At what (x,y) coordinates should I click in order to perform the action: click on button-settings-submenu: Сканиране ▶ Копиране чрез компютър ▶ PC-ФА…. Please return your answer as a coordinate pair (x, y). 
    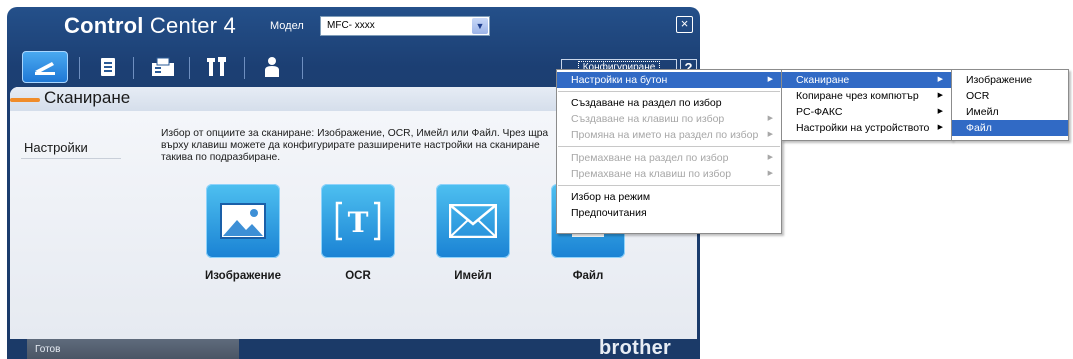
    Looking at the image, I should click on (866, 105).